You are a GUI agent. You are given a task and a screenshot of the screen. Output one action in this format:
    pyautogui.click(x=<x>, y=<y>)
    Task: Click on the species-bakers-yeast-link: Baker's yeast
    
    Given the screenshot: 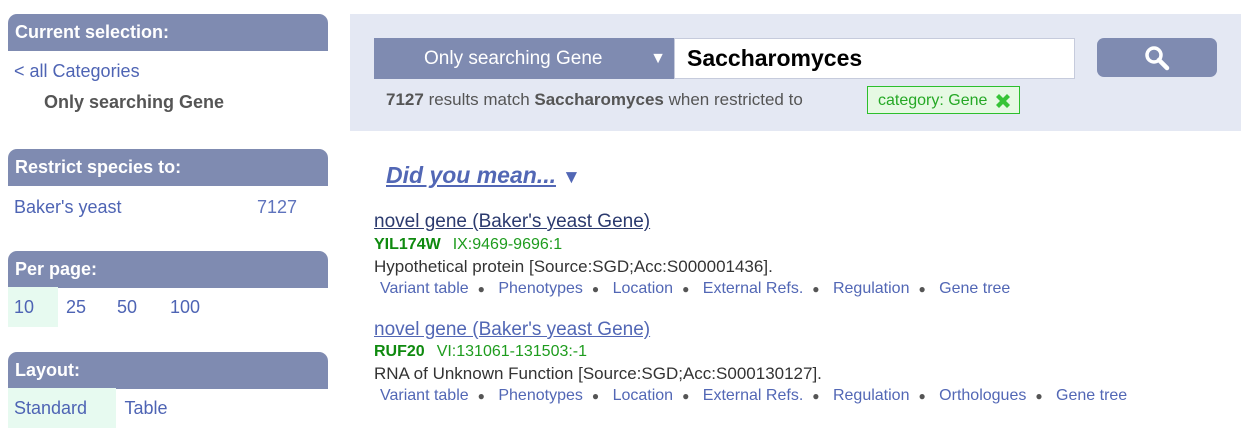 What is the action you would take?
    pyautogui.click(x=67, y=207)
    